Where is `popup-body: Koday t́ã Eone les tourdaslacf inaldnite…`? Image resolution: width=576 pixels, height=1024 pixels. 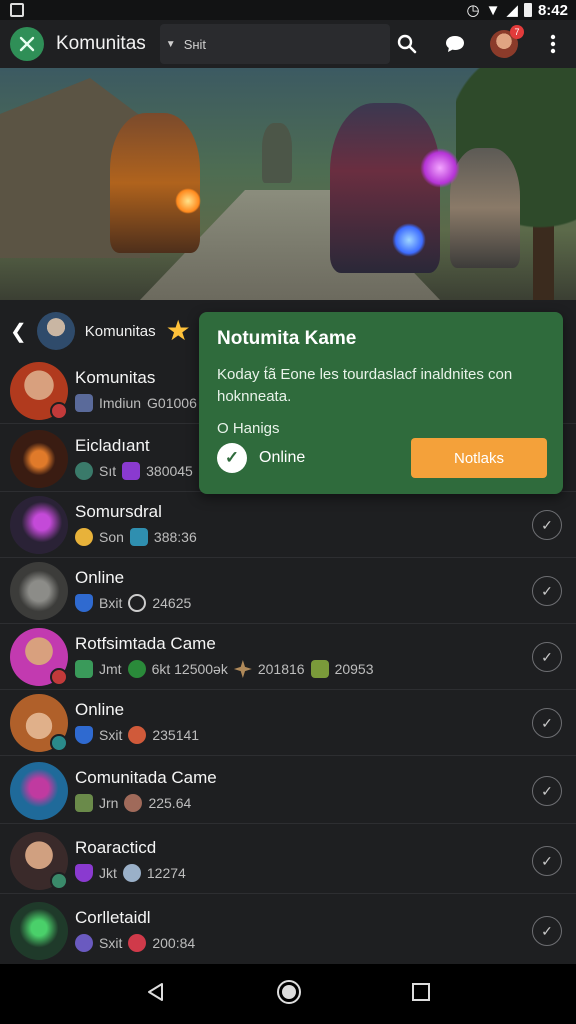 popup-body: Koday t́ã Eone les tourdaslacf inaldnite… is located at coordinates (365, 385).